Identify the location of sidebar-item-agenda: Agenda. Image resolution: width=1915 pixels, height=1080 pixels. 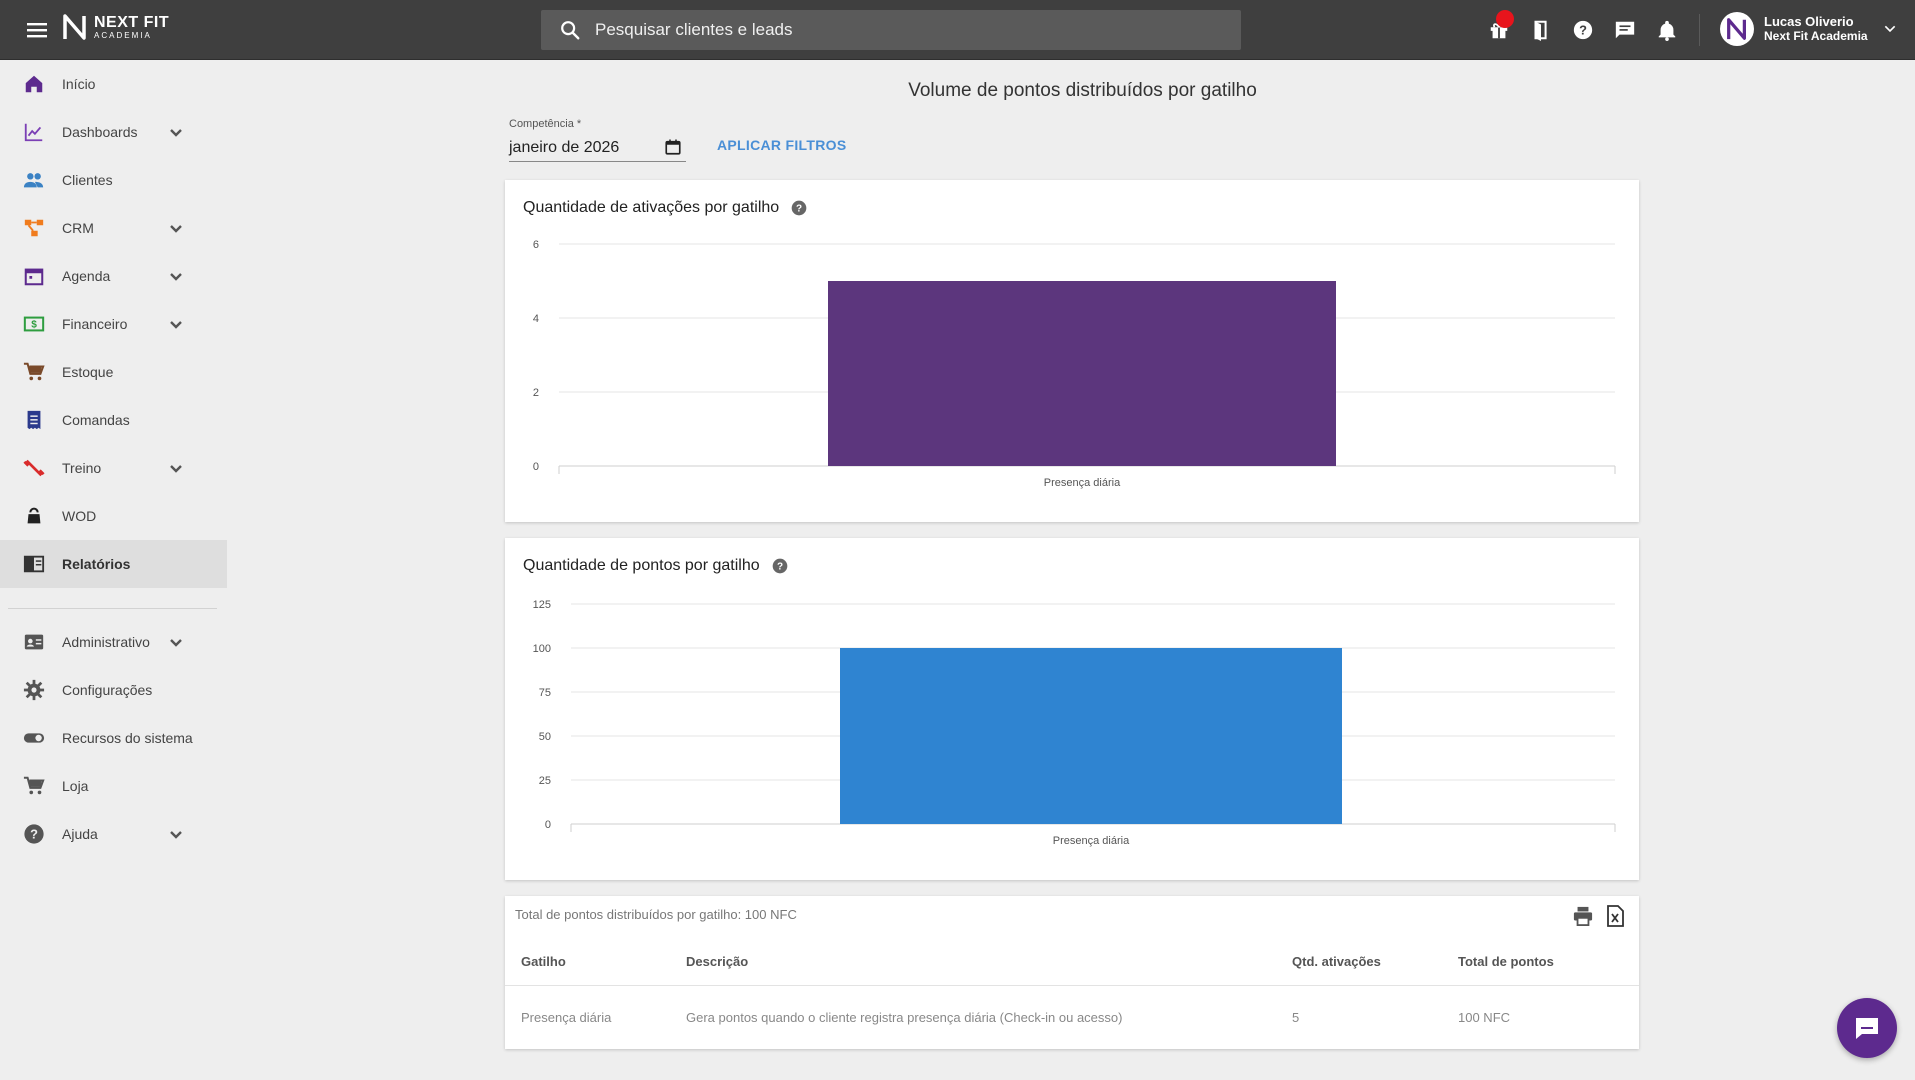
(113, 276).